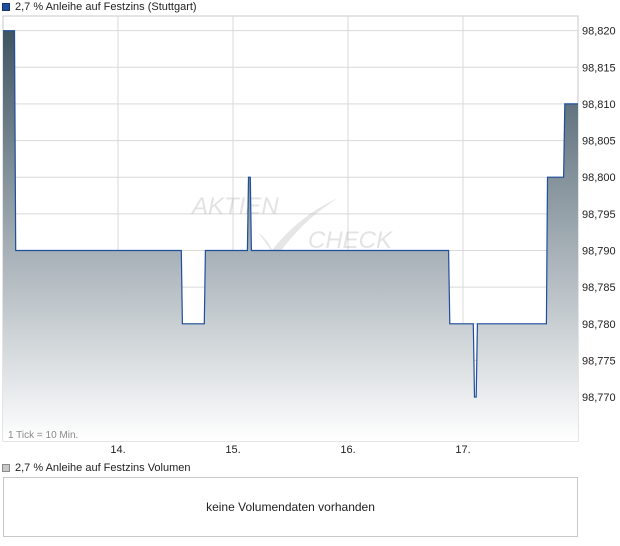  What do you see at coordinates (599, 142) in the screenshot?
I see `y-tick-label: 98,805` at bounding box center [599, 142].